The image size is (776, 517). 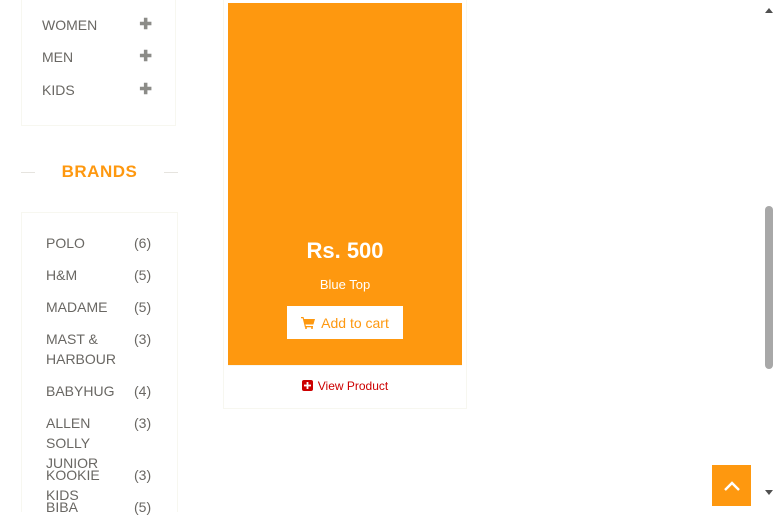 What do you see at coordinates (90, 275) in the screenshot?
I see `brand-name: H&M` at bounding box center [90, 275].